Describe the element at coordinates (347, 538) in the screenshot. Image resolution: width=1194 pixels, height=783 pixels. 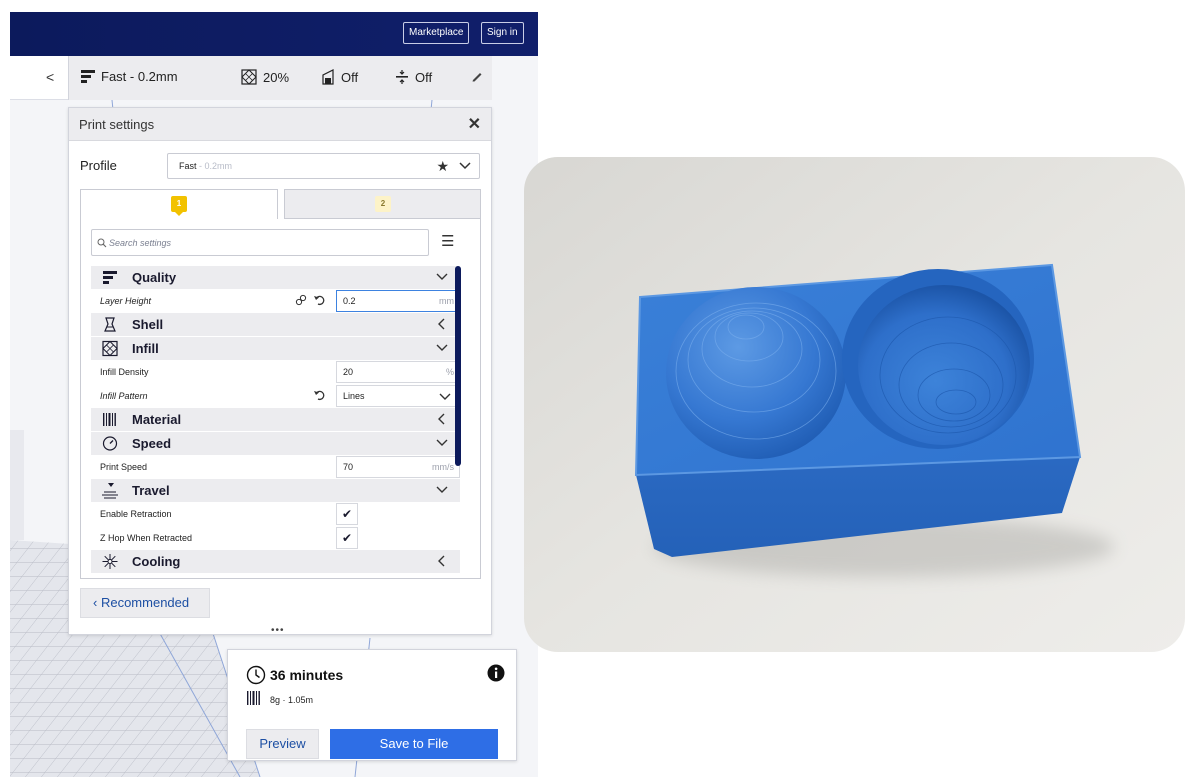
I see `z-hop-checkbox: ✔` at that location.